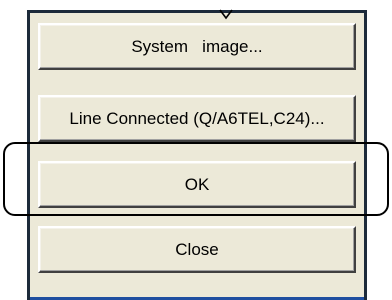 Image resolution: width=392 pixels, height=300 pixels. Describe the element at coordinates (197, 249) in the screenshot. I see `close-button: Close` at that location.